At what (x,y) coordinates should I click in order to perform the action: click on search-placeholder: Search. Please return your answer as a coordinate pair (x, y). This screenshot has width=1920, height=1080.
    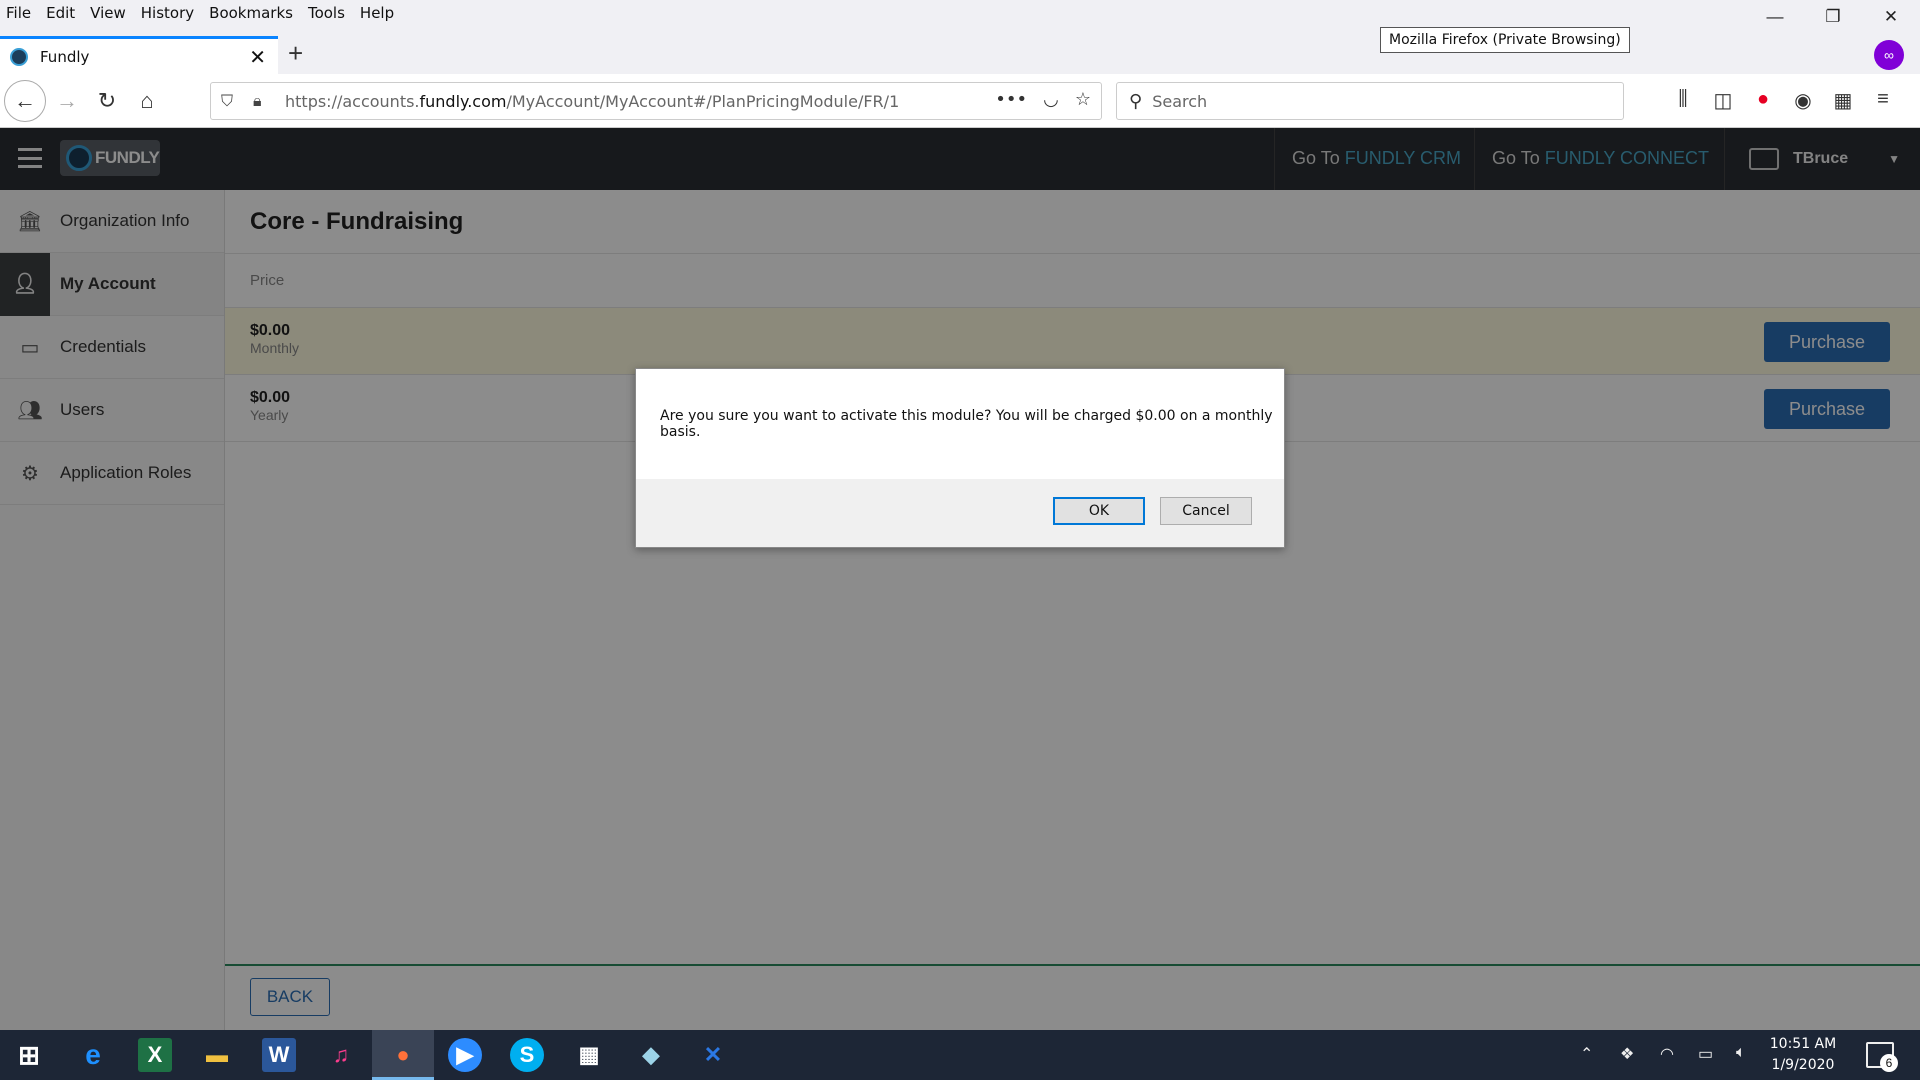
    Looking at the image, I should click on (1180, 101).